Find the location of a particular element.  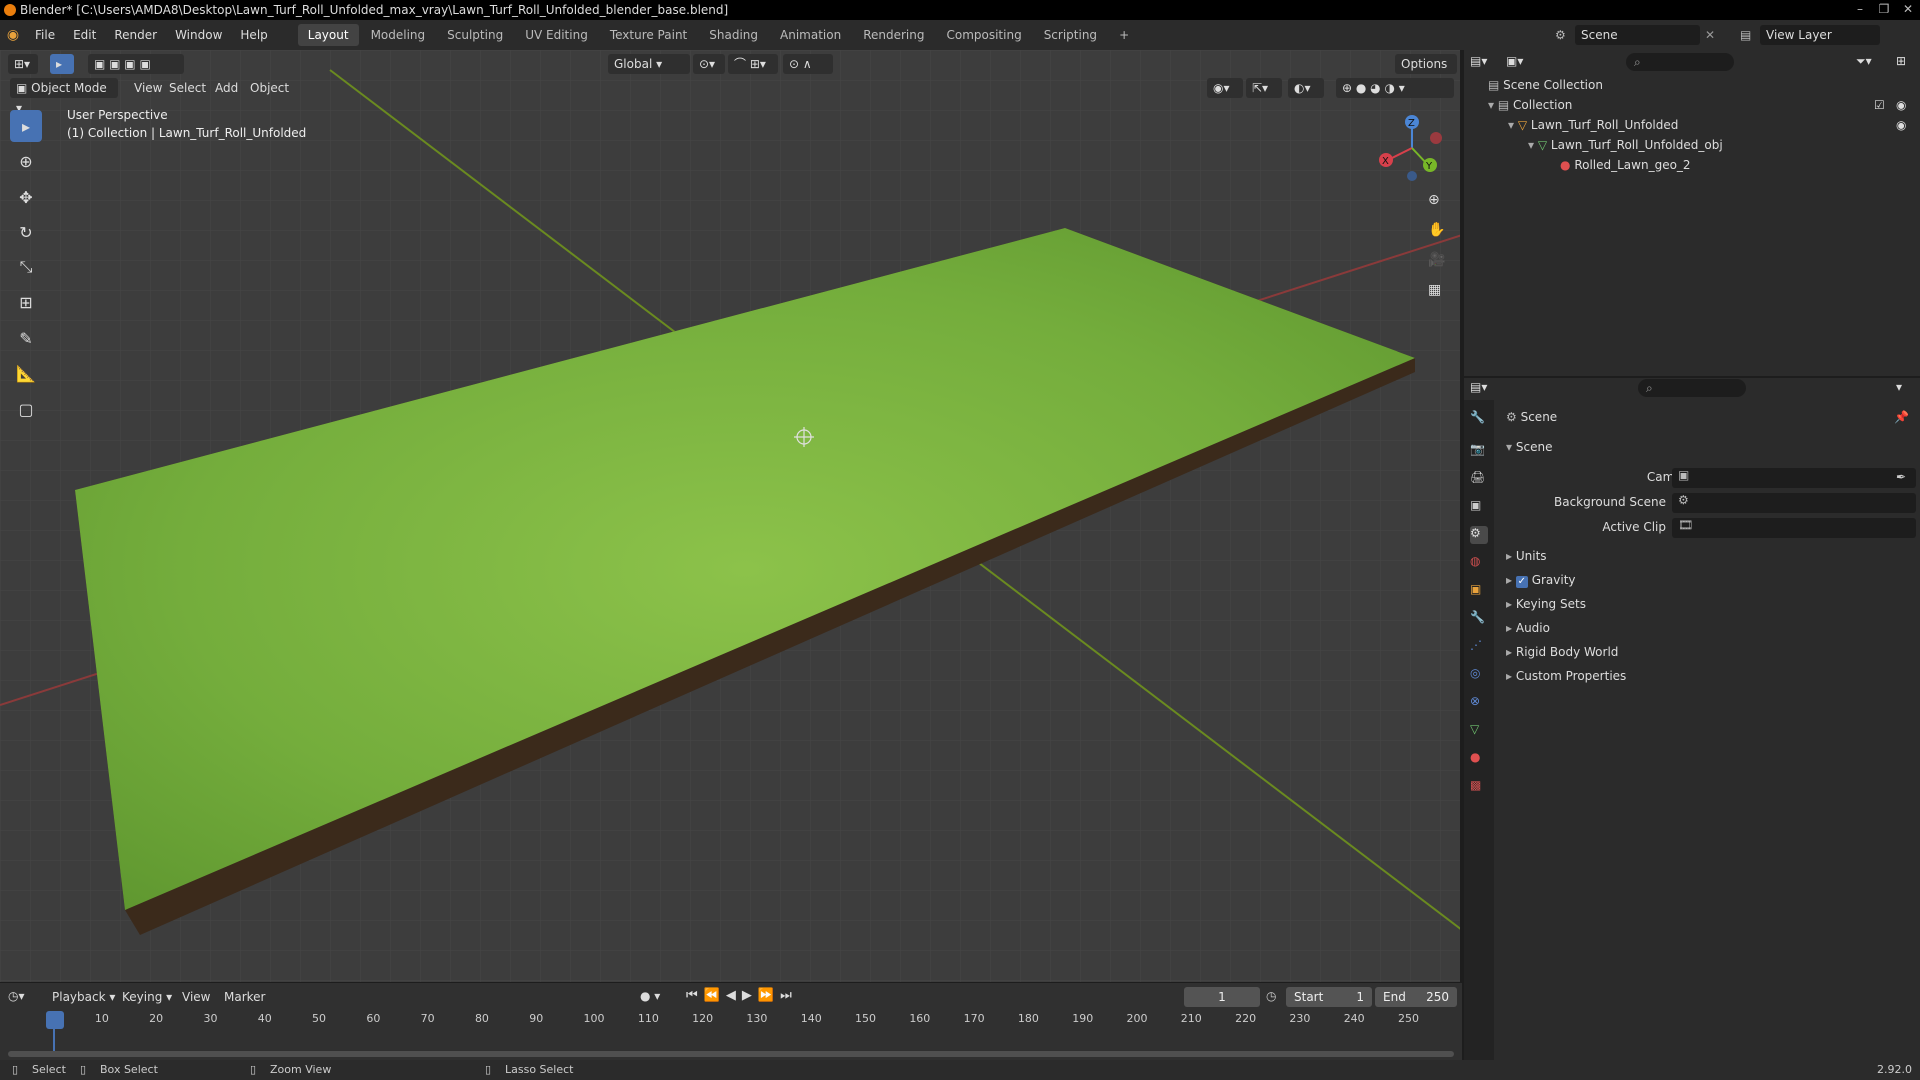

transform-tool-icon: ⊞ is located at coordinates (26, 302).